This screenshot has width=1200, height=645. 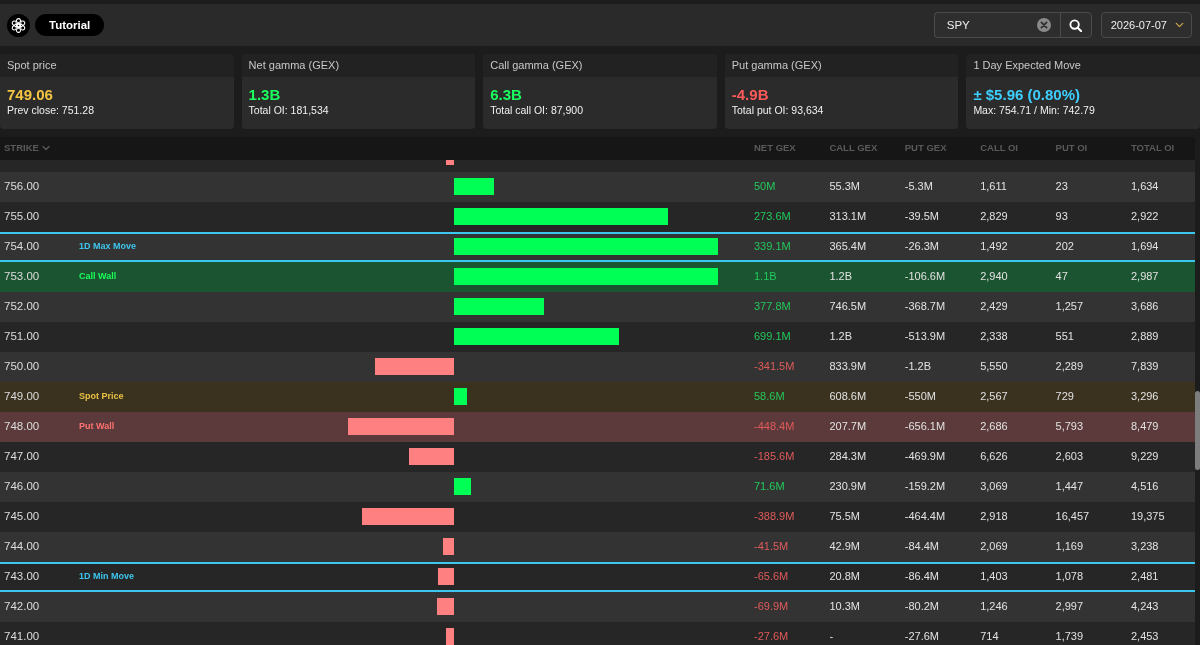 What do you see at coordinates (1152, 148) in the screenshot?
I see `column-header: TOTAL OI` at bounding box center [1152, 148].